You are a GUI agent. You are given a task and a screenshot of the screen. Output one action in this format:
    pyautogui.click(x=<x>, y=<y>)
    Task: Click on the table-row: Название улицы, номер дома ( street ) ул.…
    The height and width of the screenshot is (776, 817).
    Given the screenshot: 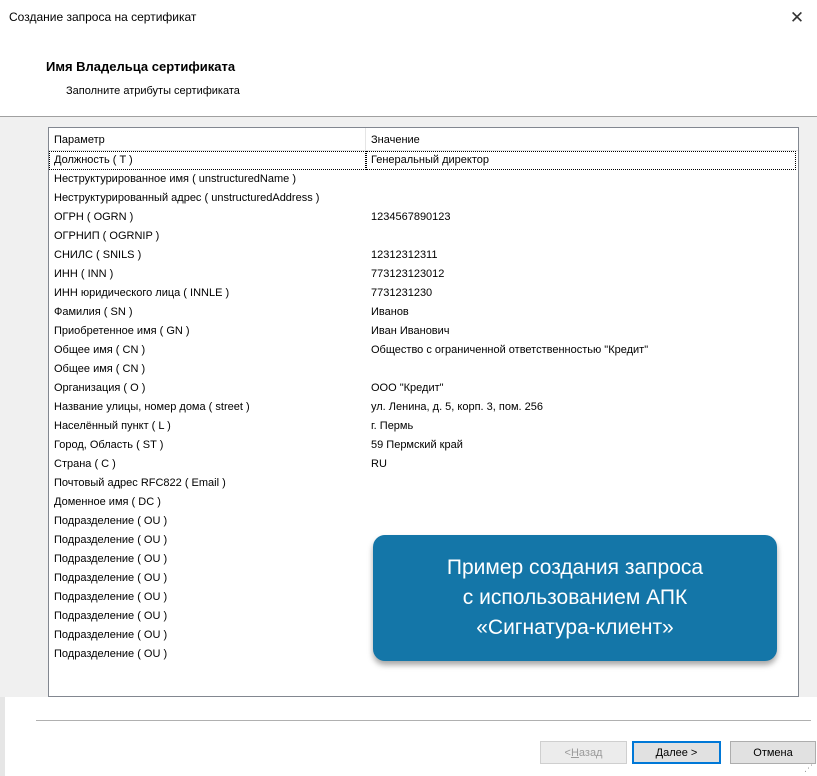 What is the action you would take?
    pyautogui.click(x=423, y=407)
    